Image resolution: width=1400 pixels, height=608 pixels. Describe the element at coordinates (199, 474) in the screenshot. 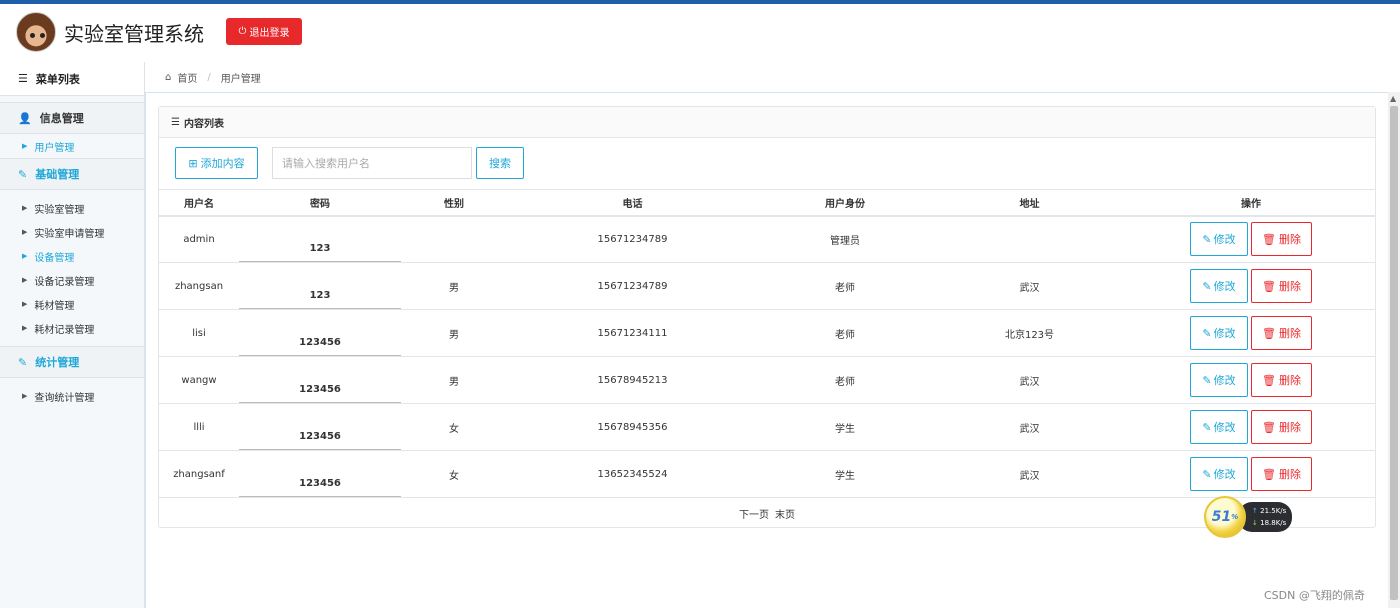

I see `username-cell: zhangsanf` at that location.